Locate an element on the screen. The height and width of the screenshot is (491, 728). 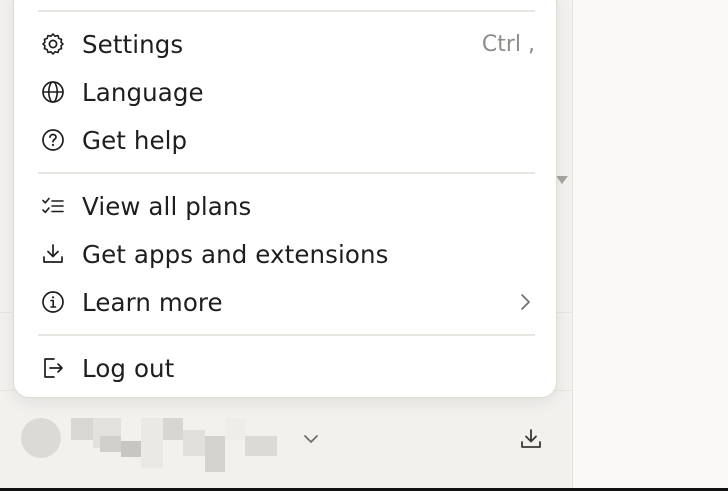
menu-item-label: Settings is located at coordinates (133, 44).